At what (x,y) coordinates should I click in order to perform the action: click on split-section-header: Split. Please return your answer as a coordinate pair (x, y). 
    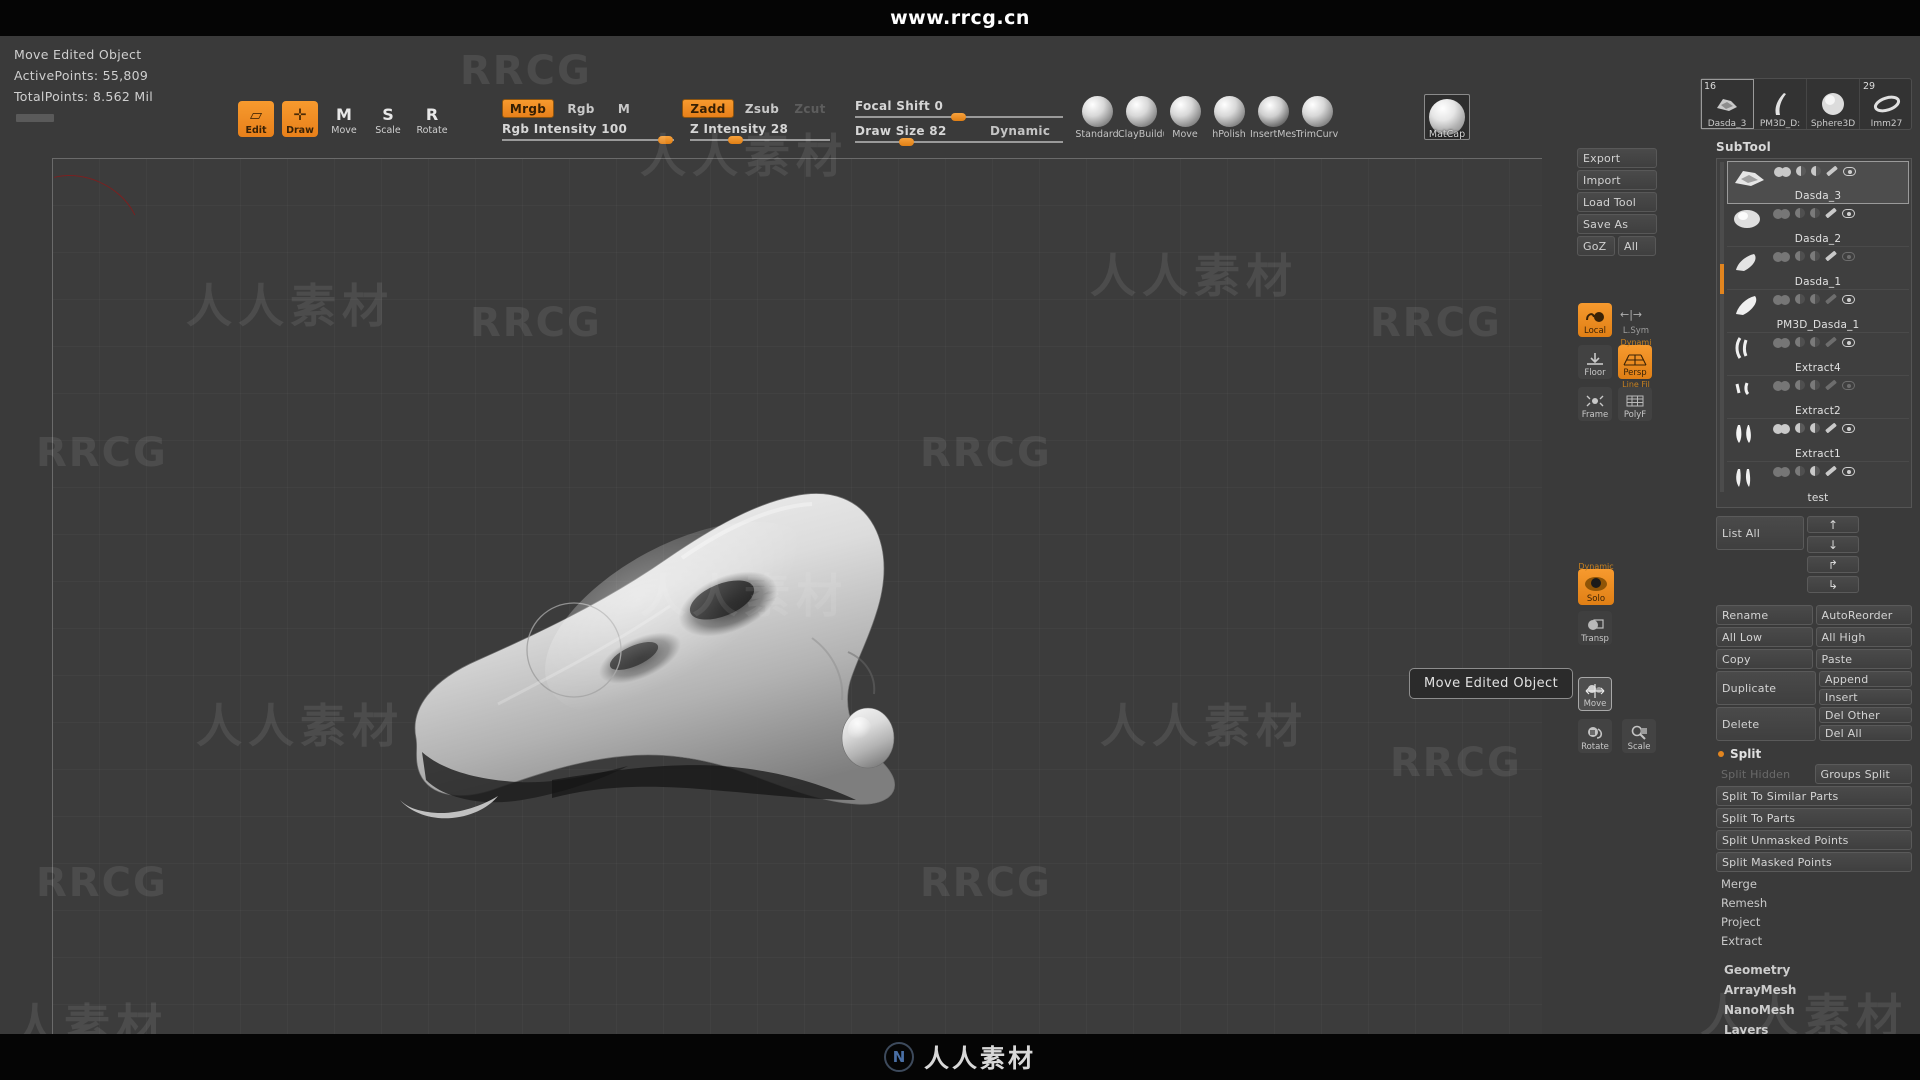
    Looking at the image, I should click on (1819, 754).